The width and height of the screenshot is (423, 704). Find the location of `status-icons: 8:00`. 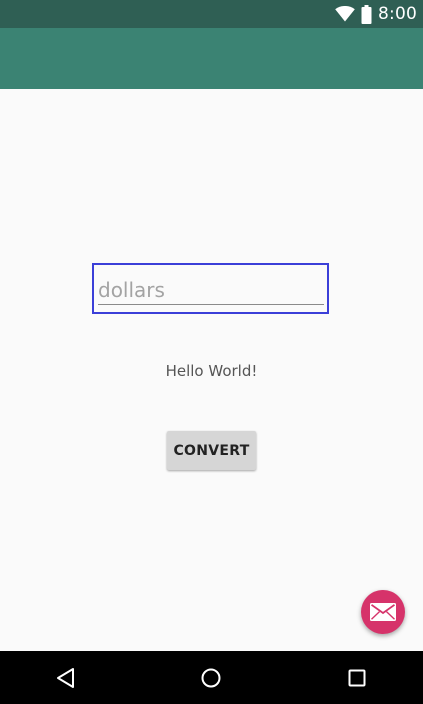

status-icons: 8:00 is located at coordinates (376, 14).